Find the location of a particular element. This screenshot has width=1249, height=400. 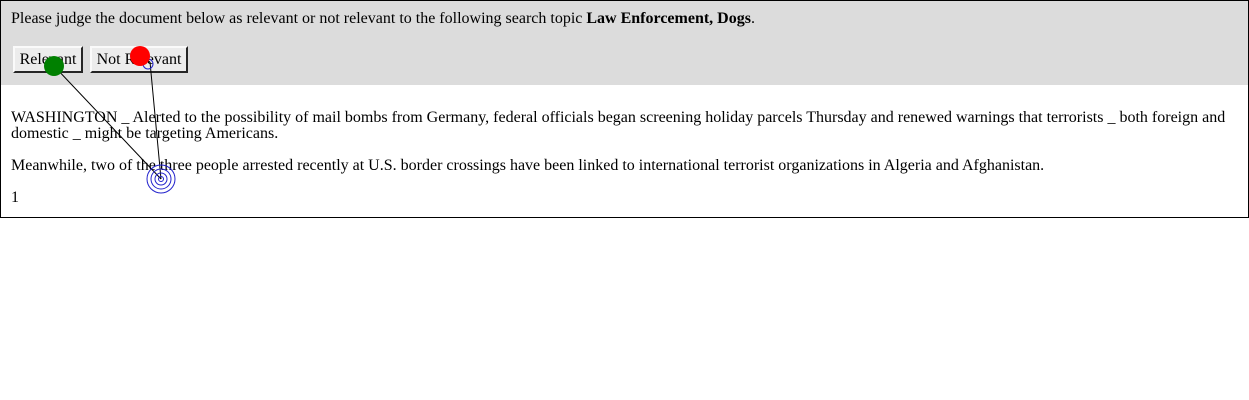

relevant-button: Relevant is located at coordinates (48, 59).